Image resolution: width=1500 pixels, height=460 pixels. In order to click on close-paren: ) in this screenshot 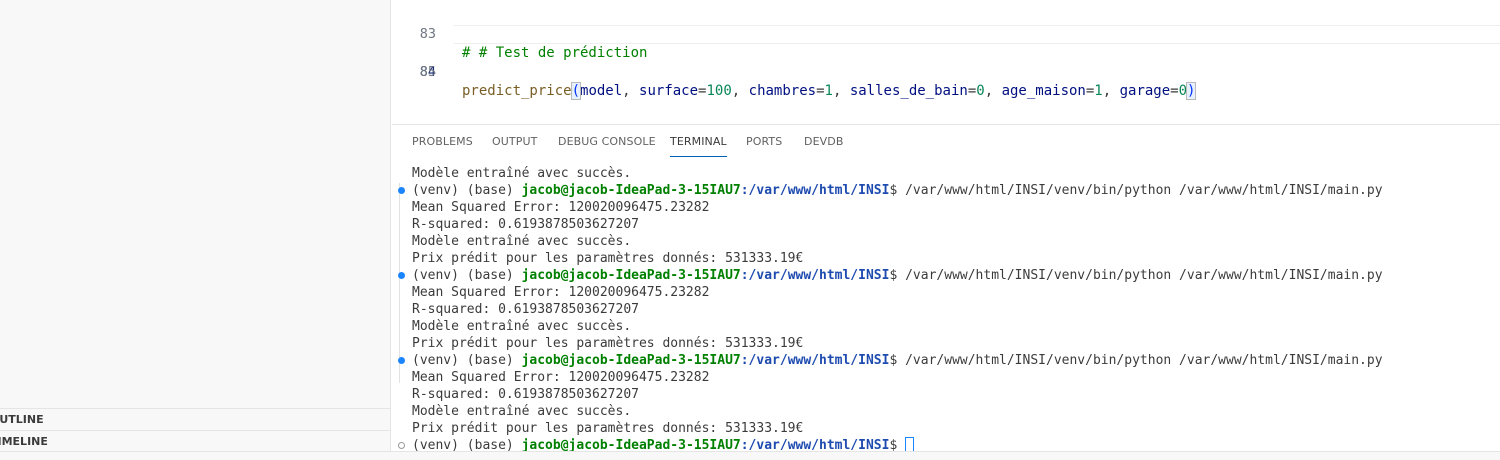, I will do `click(1191, 91)`.